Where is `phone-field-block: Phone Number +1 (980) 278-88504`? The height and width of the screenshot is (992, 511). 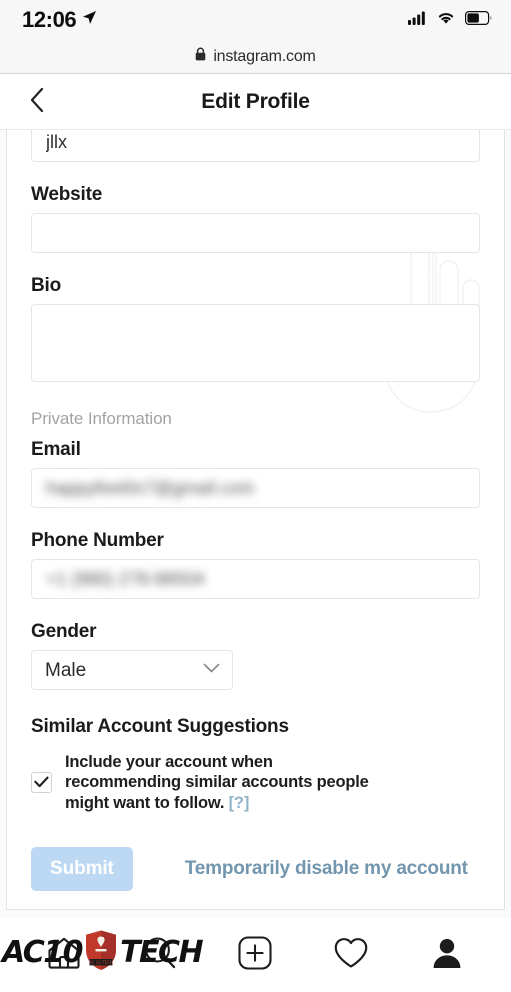
phone-field-block: Phone Number +1 (980) 278-88504 is located at coordinates (255, 564).